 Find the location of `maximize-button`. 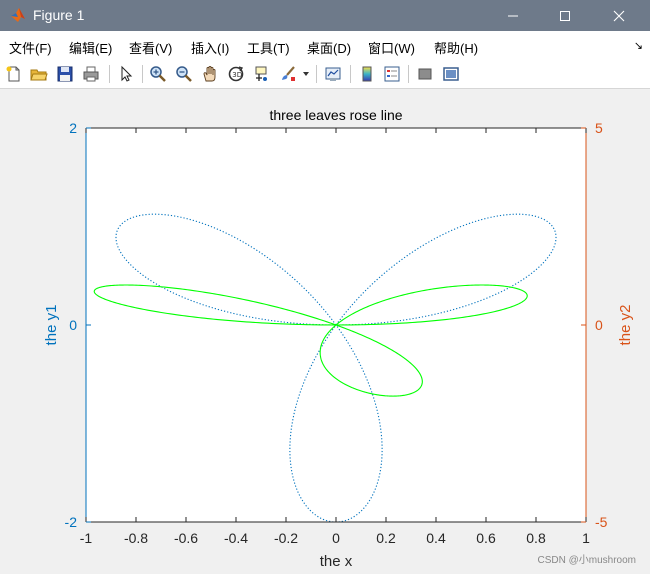

maximize-button is located at coordinates (565, 15).